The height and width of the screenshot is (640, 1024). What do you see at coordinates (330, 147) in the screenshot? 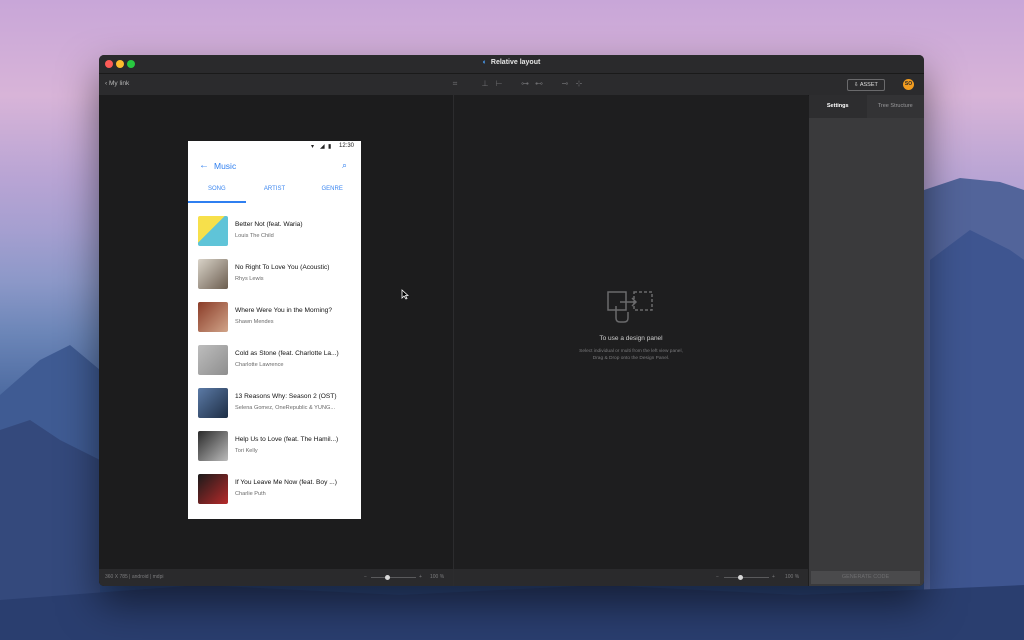
I see `battery-icon: ▮` at bounding box center [330, 147].